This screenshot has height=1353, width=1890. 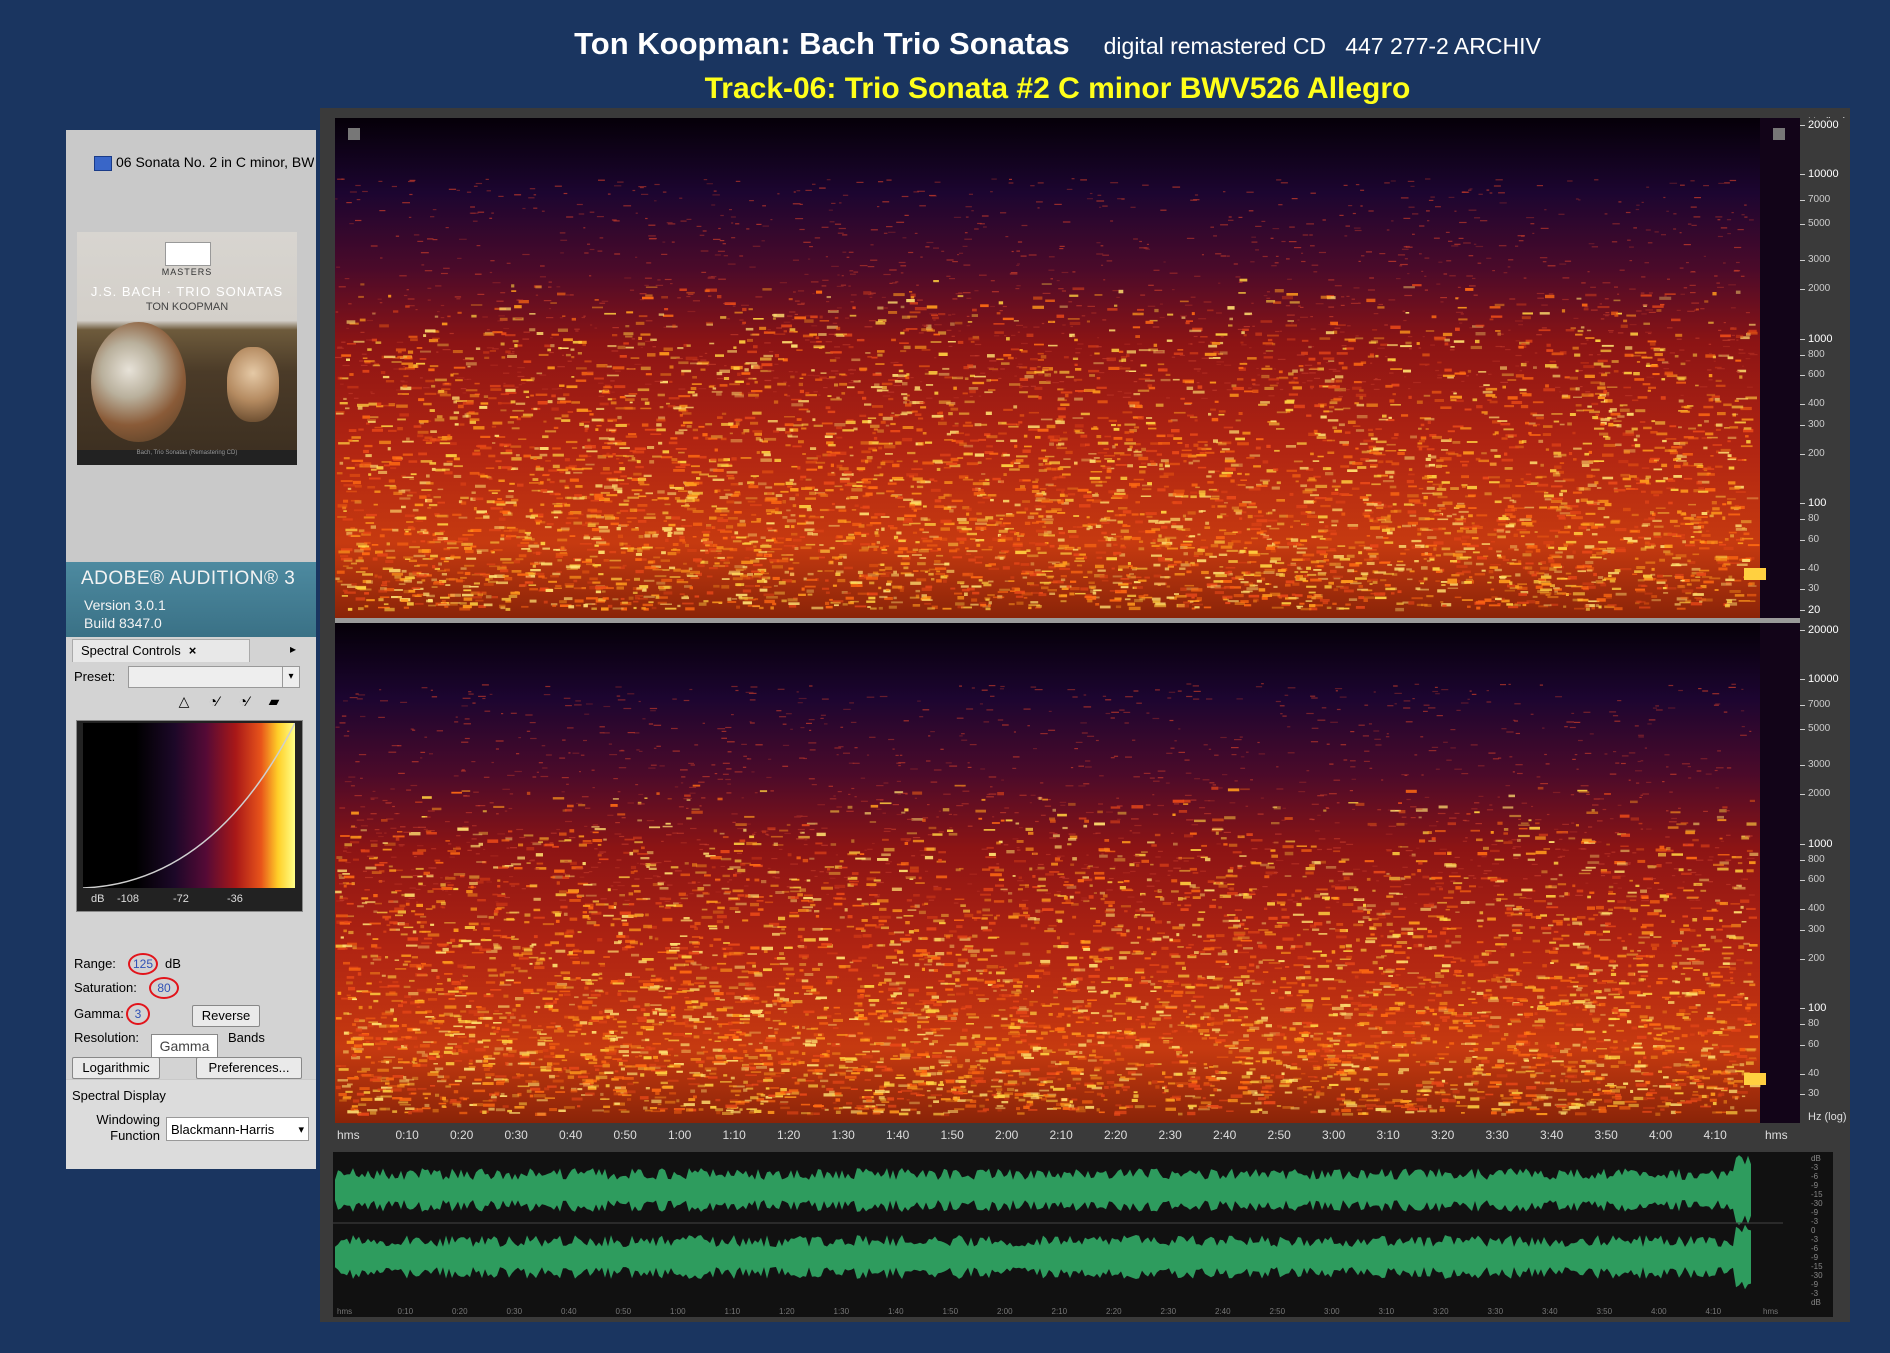 What do you see at coordinates (1815, 1248) in the screenshot?
I see `db-label: -6` at bounding box center [1815, 1248].